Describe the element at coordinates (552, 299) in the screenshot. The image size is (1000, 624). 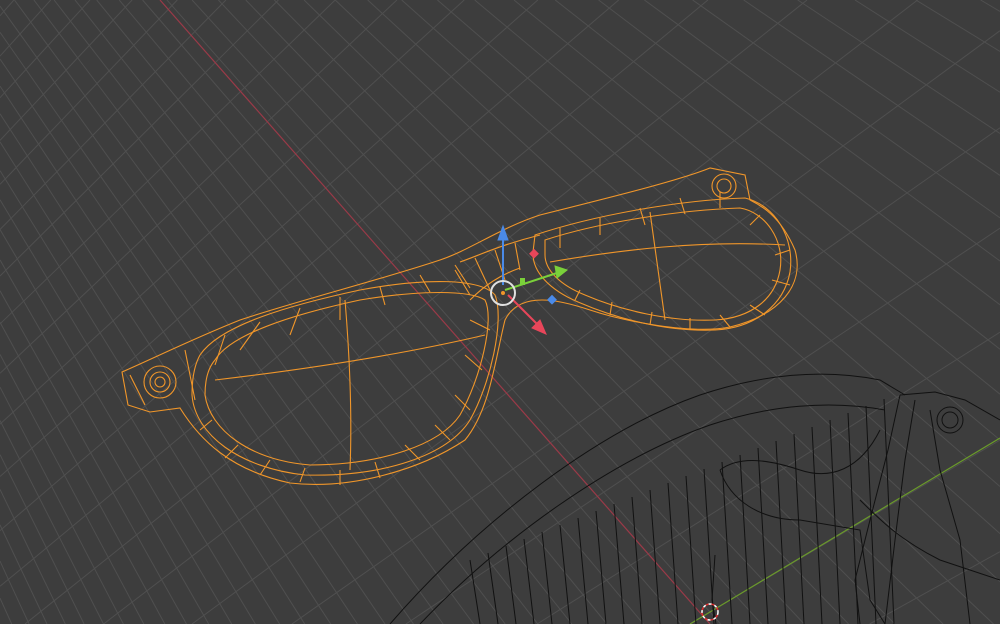
I see `xy-plane-handle` at that location.